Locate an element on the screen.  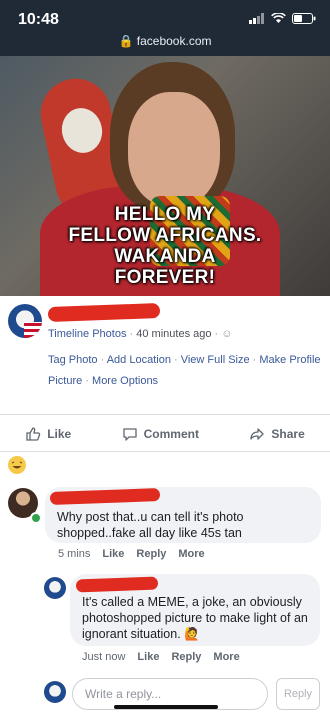
more-options-link: More Options is located at coordinates (125, 381).